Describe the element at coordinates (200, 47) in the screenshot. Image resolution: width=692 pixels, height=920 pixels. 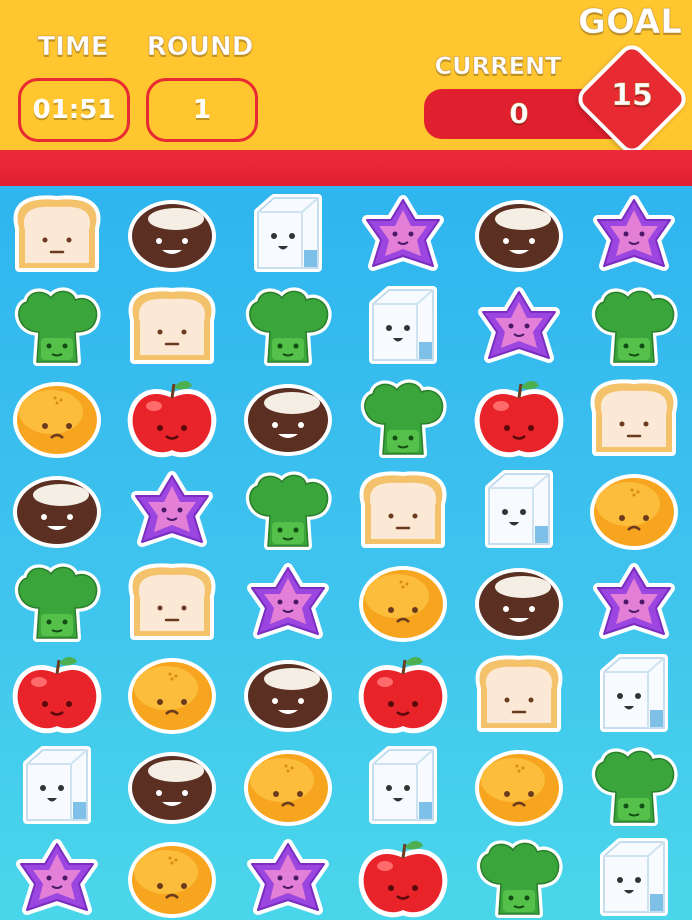
I see `round-label: ROUND` at that location.